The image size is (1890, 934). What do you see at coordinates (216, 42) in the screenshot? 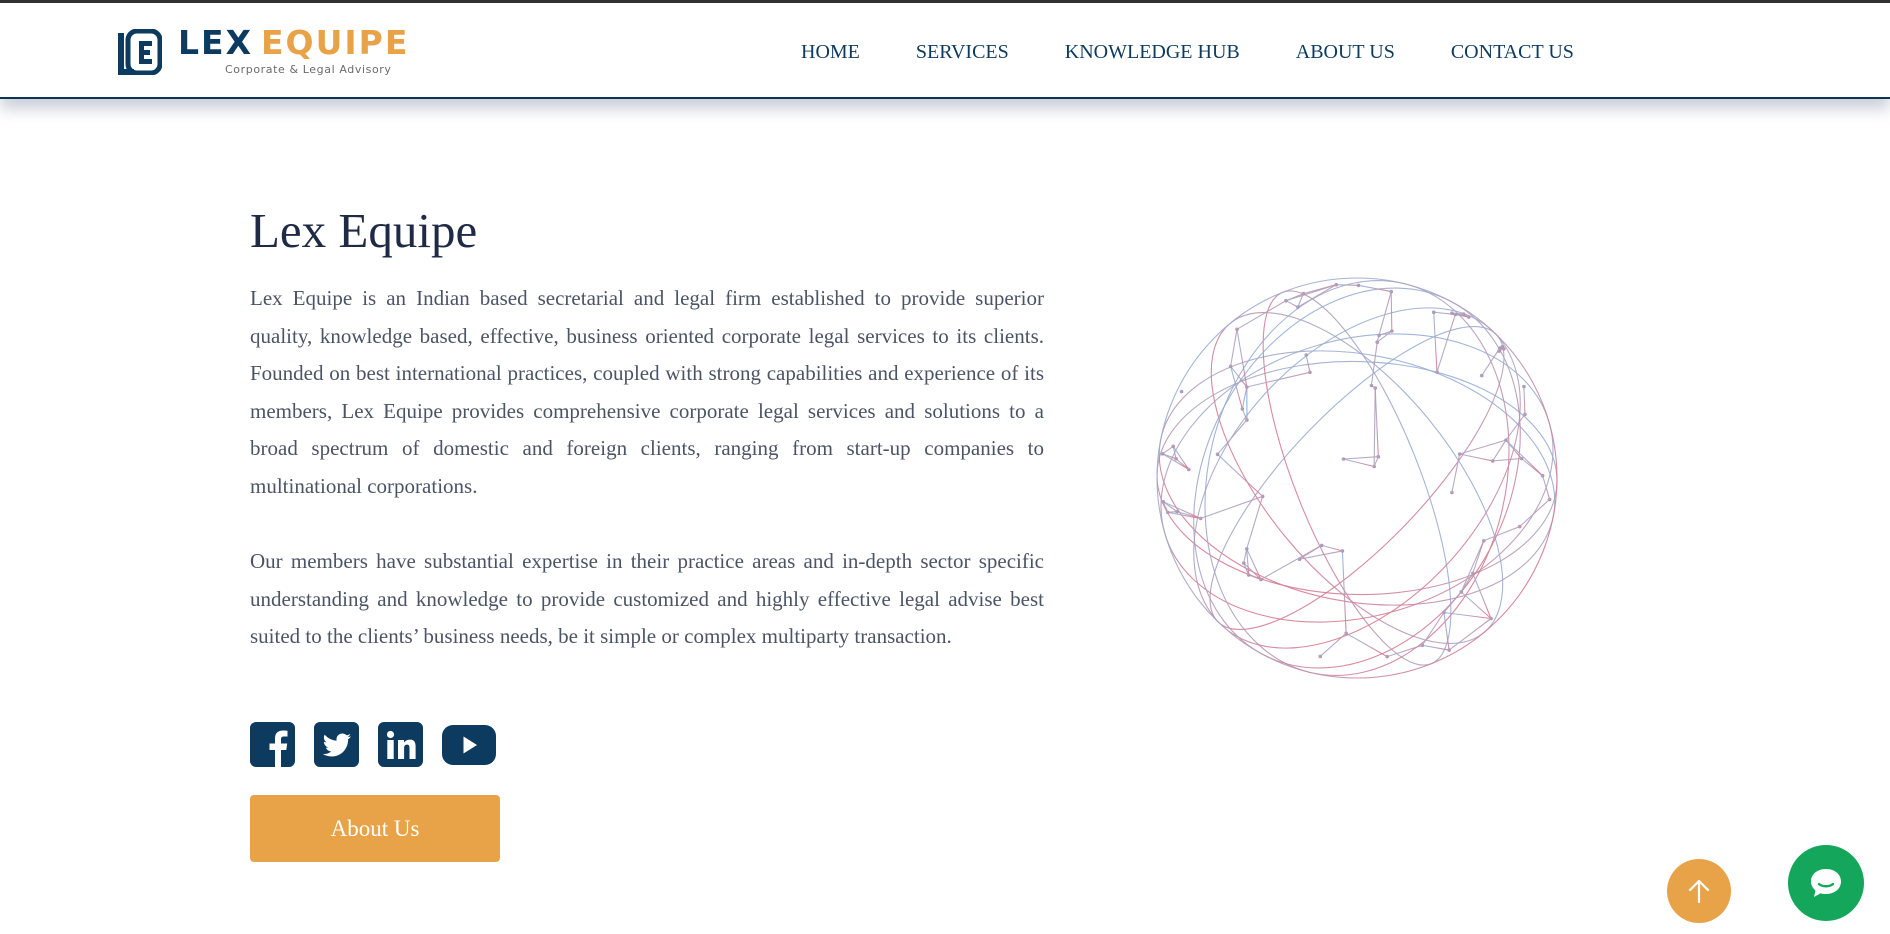
I see `logo-word-lex: LEX` at bounding box center [216, 42].